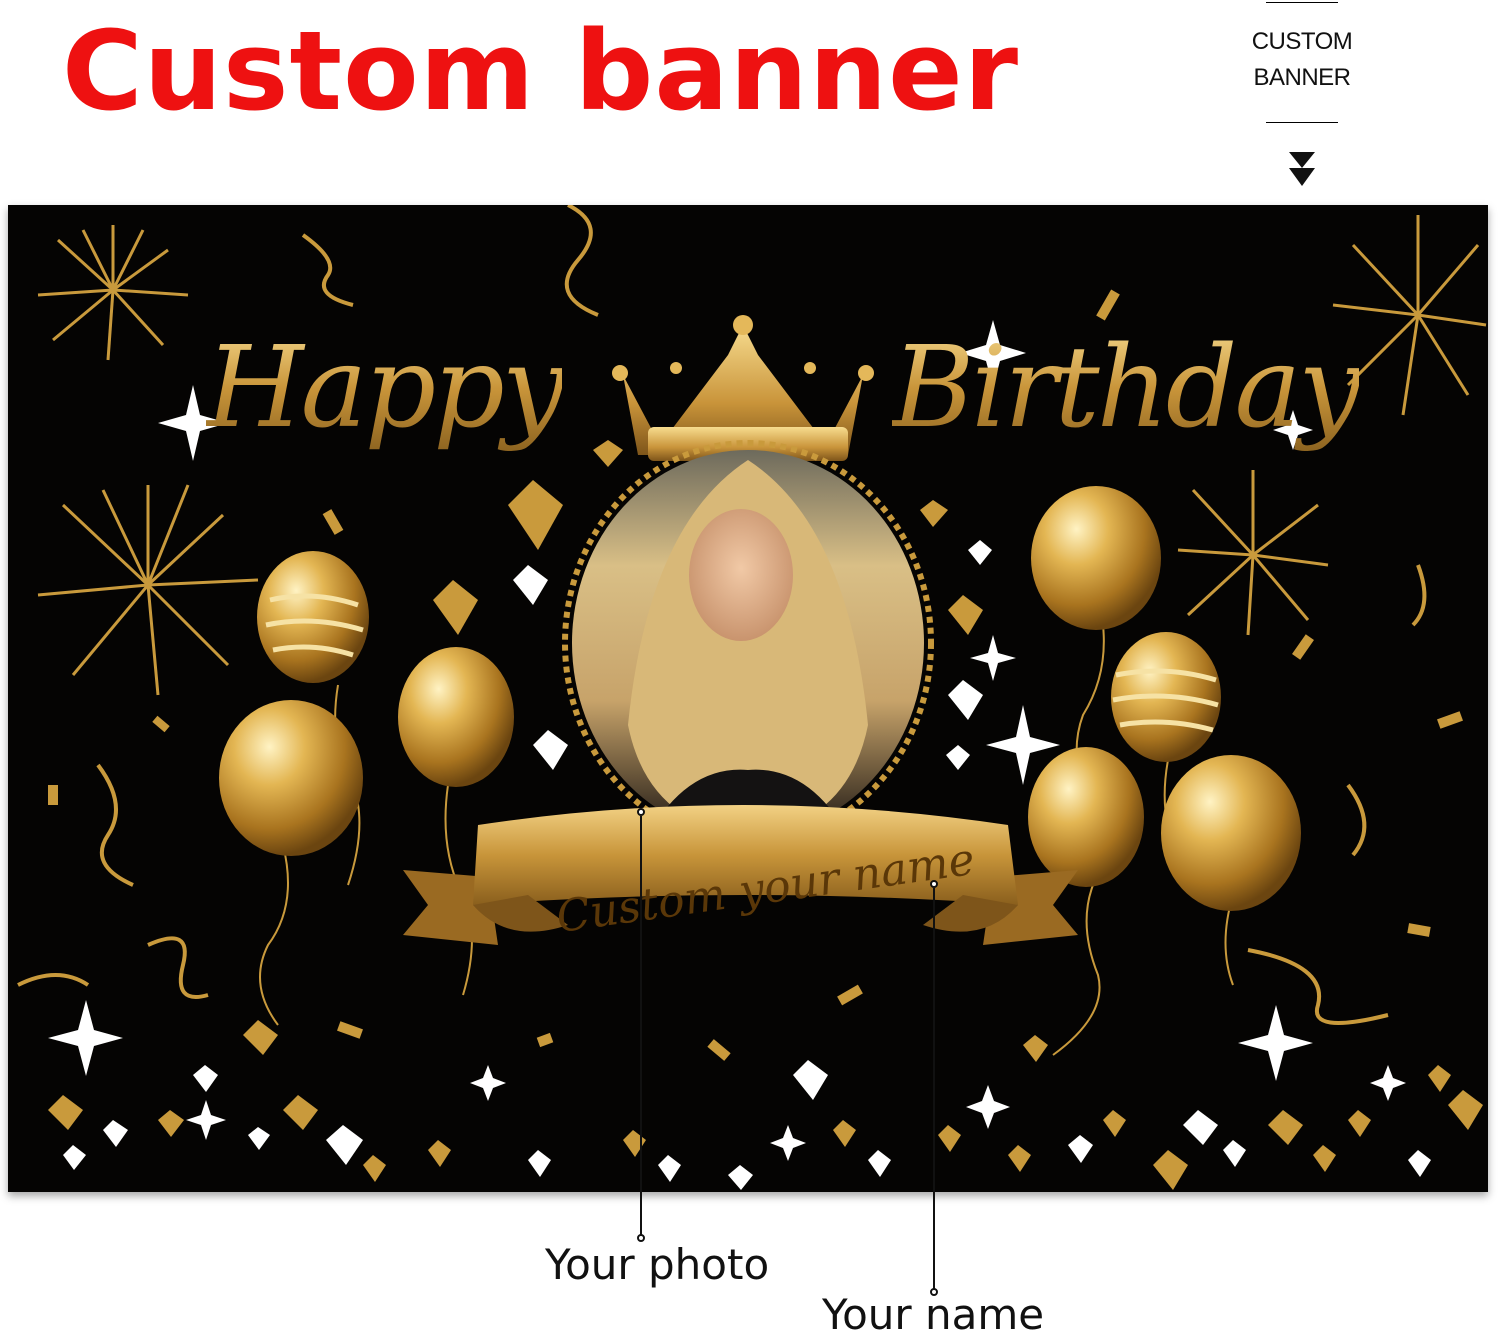 The height and width of the screenshot is (1339, 1500). I want to click on callout-photo-dot-top, so click(641, 812).